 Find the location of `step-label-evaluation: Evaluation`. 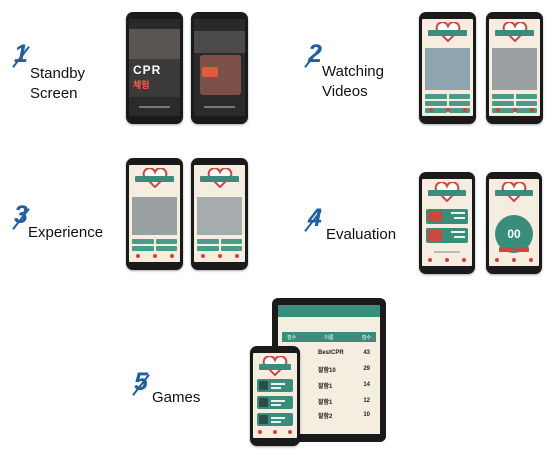

step-label-evaluation: Evaluation is located at coordinates (361, 234).